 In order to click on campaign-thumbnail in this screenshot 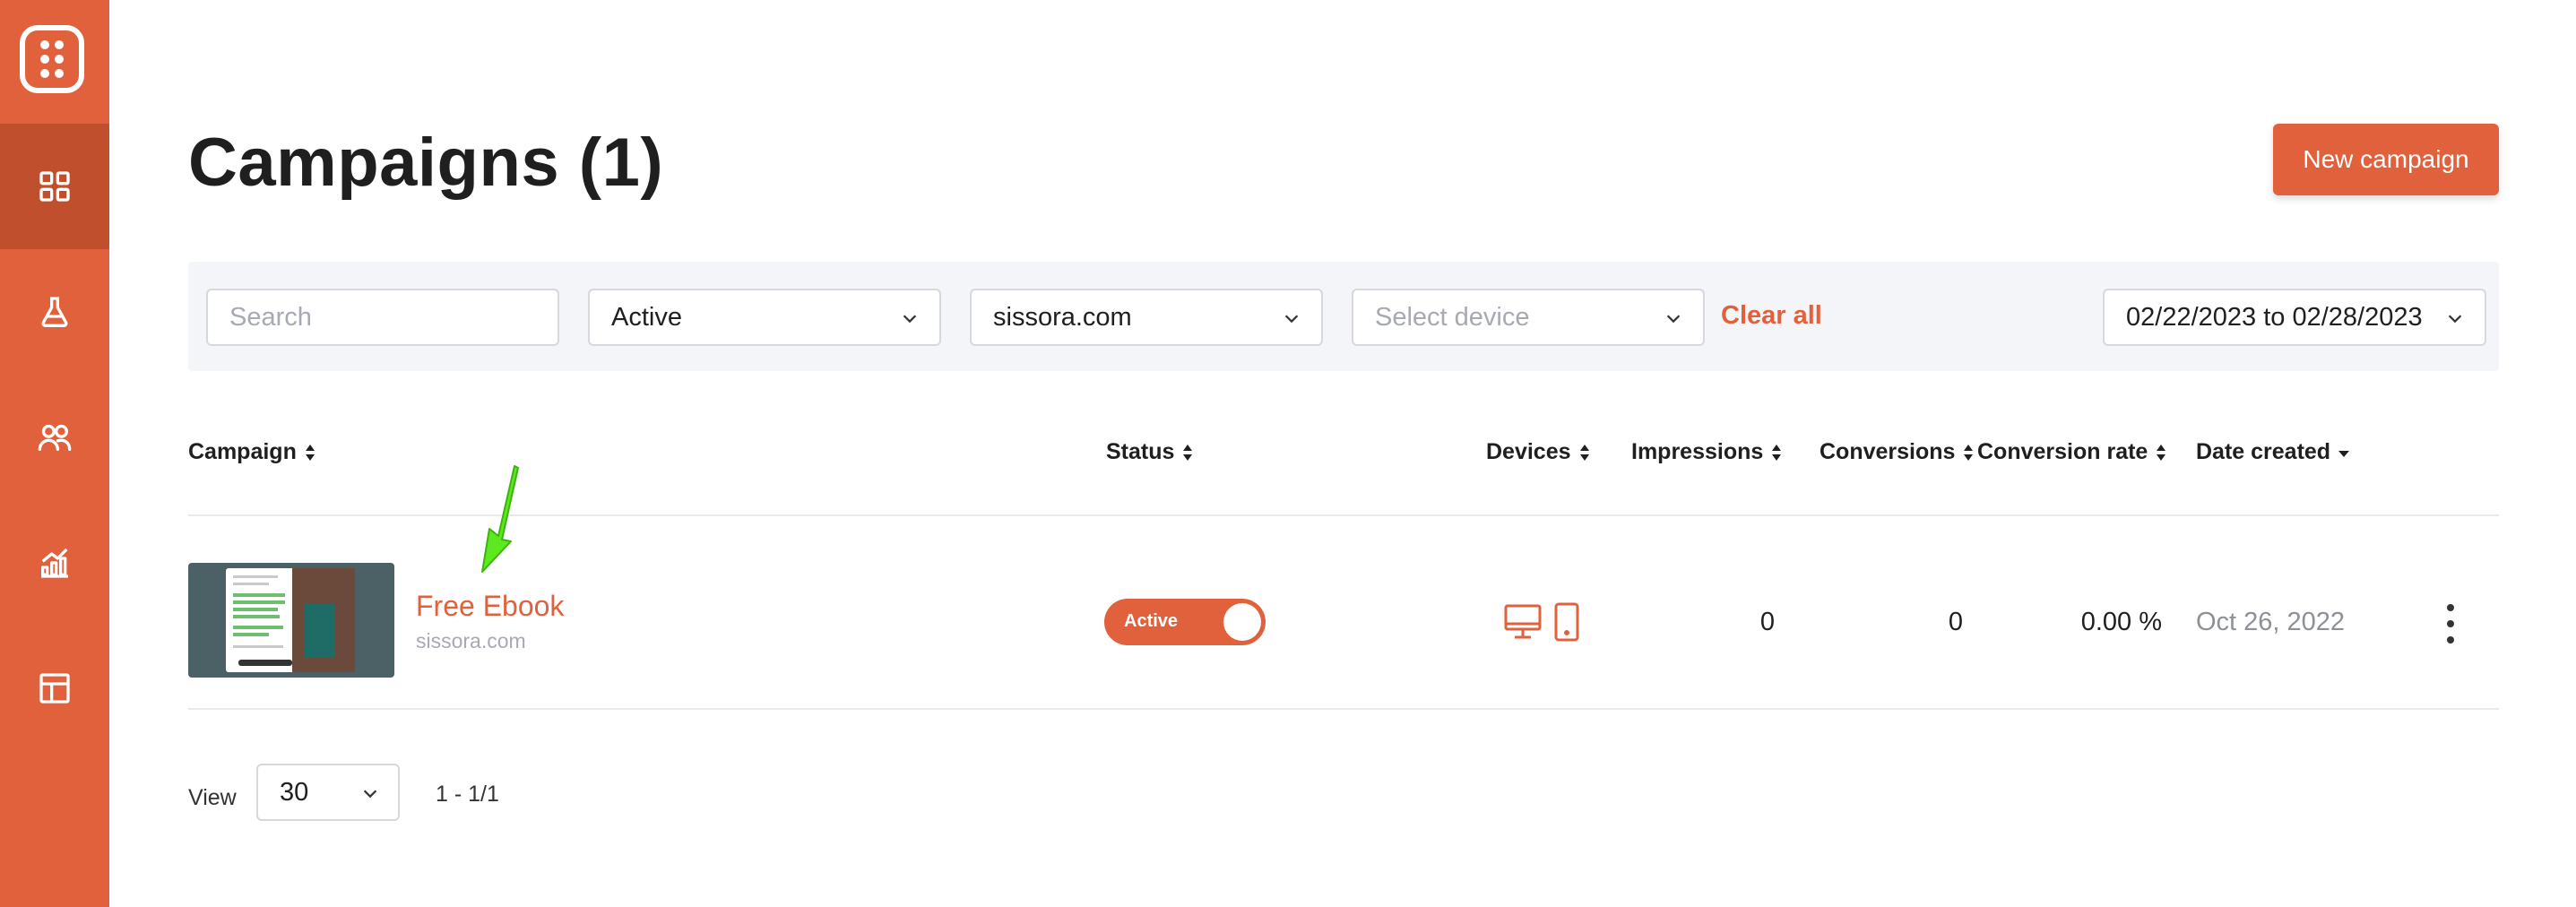, I will do `click(291, 620)`.